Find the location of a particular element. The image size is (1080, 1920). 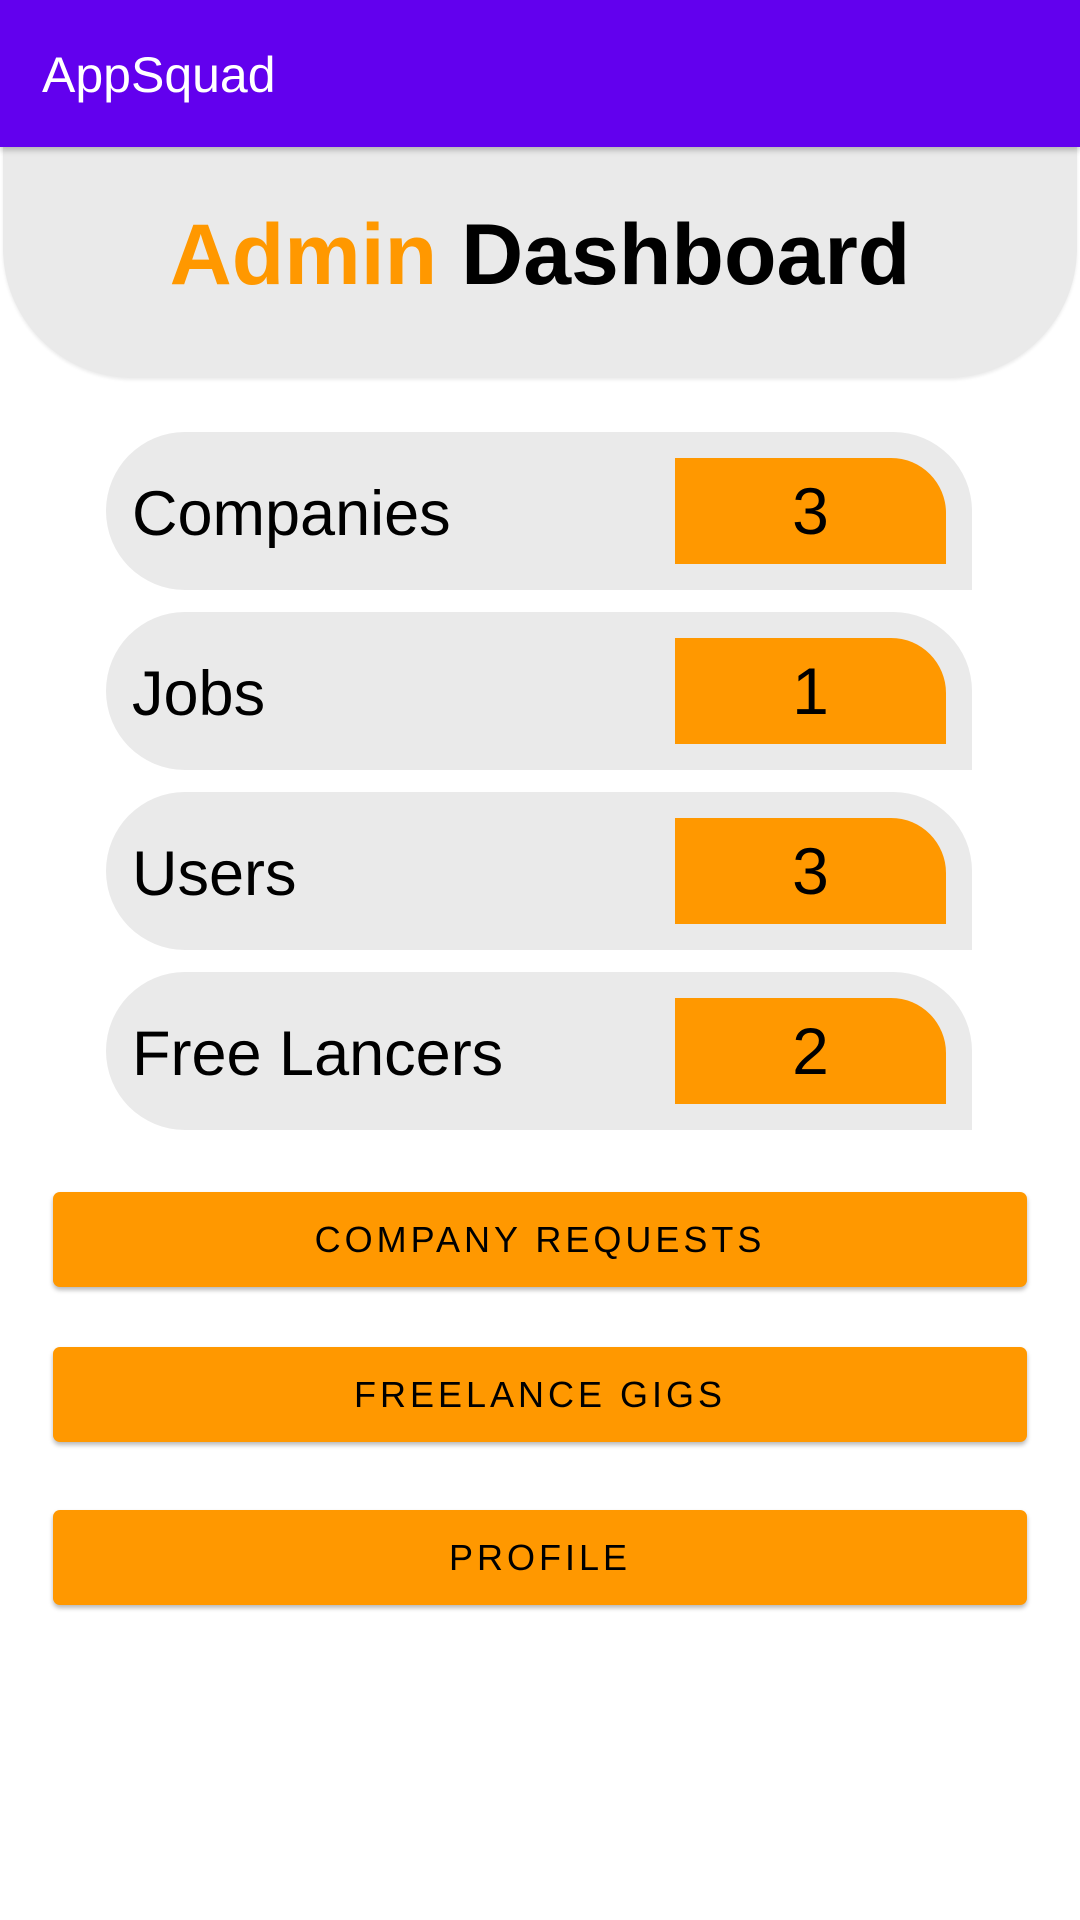

stat-row-free-lancers: Free Lancers 2 is located at coordinates (539, 1051).